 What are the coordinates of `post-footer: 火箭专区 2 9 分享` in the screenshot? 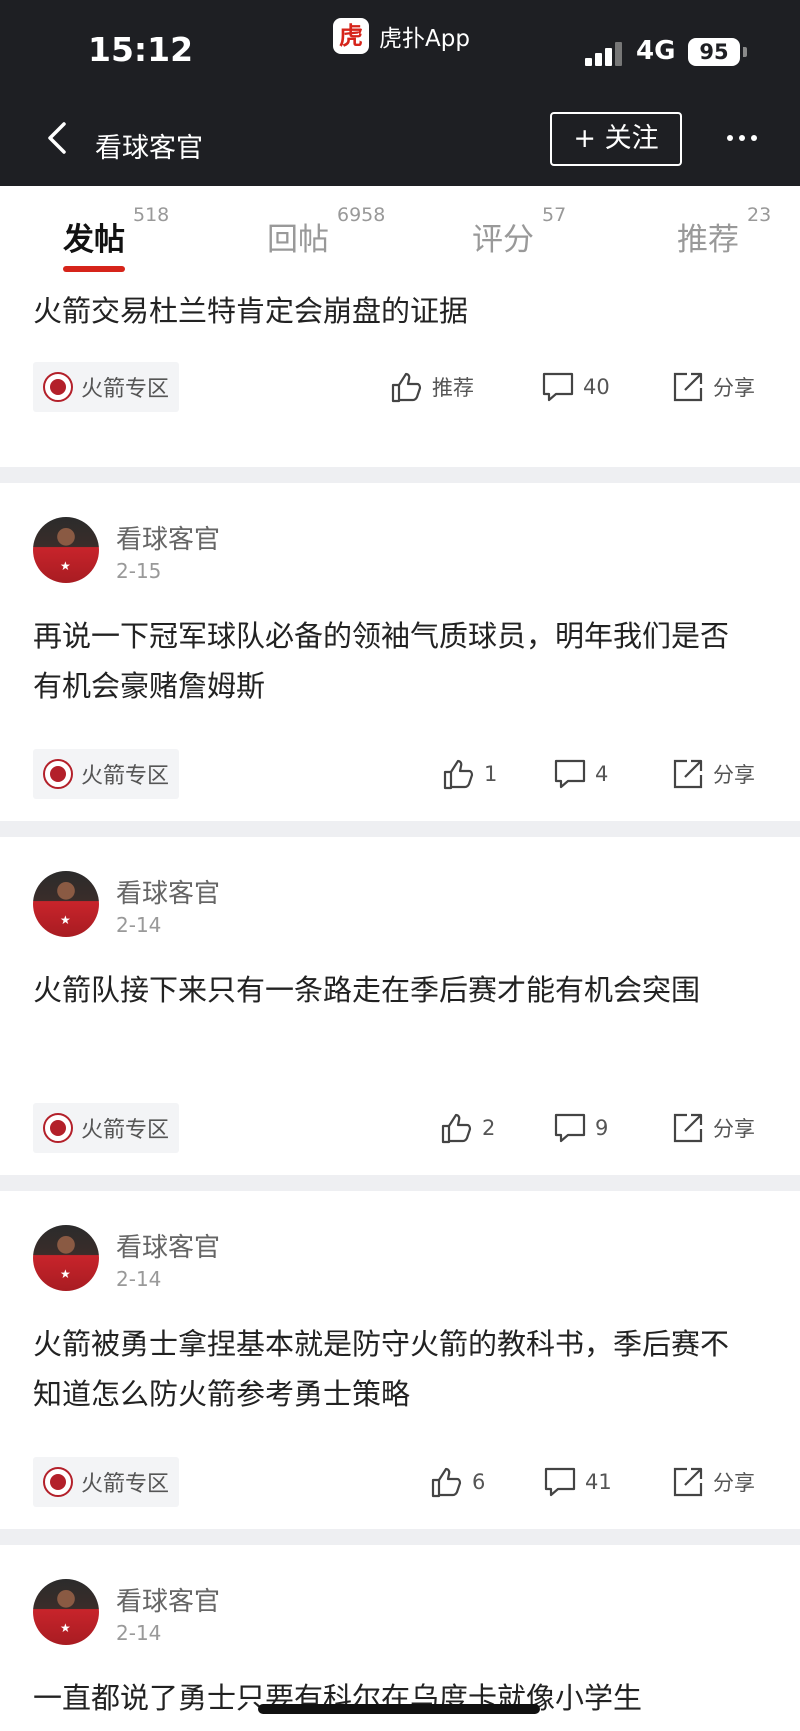 It's located at (400, 1128).